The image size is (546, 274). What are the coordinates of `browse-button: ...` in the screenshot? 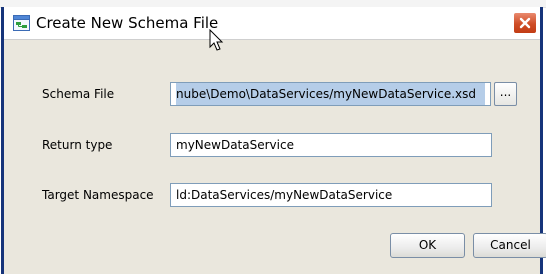 It's located at (505, 94).